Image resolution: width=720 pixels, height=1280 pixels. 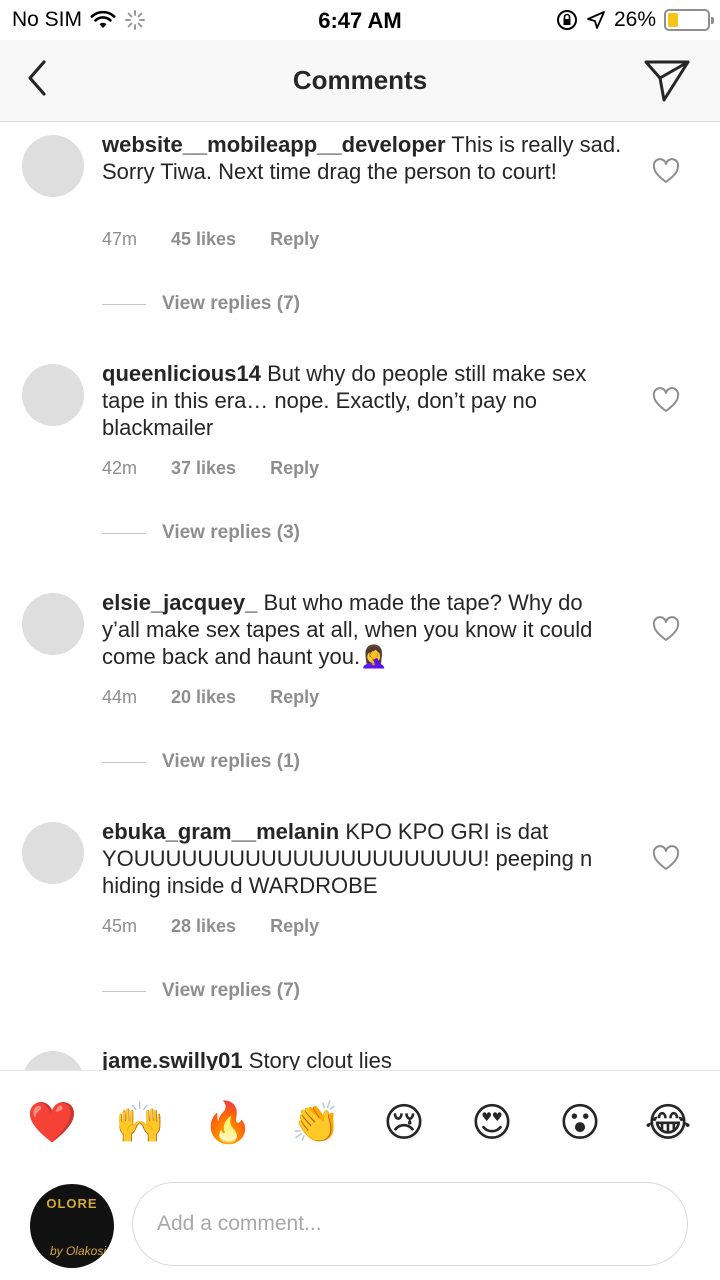 What do you see at coordinates (120, 926) in the screenshot?
I see `comment-time: 45m` at bounding box center [120, 926].